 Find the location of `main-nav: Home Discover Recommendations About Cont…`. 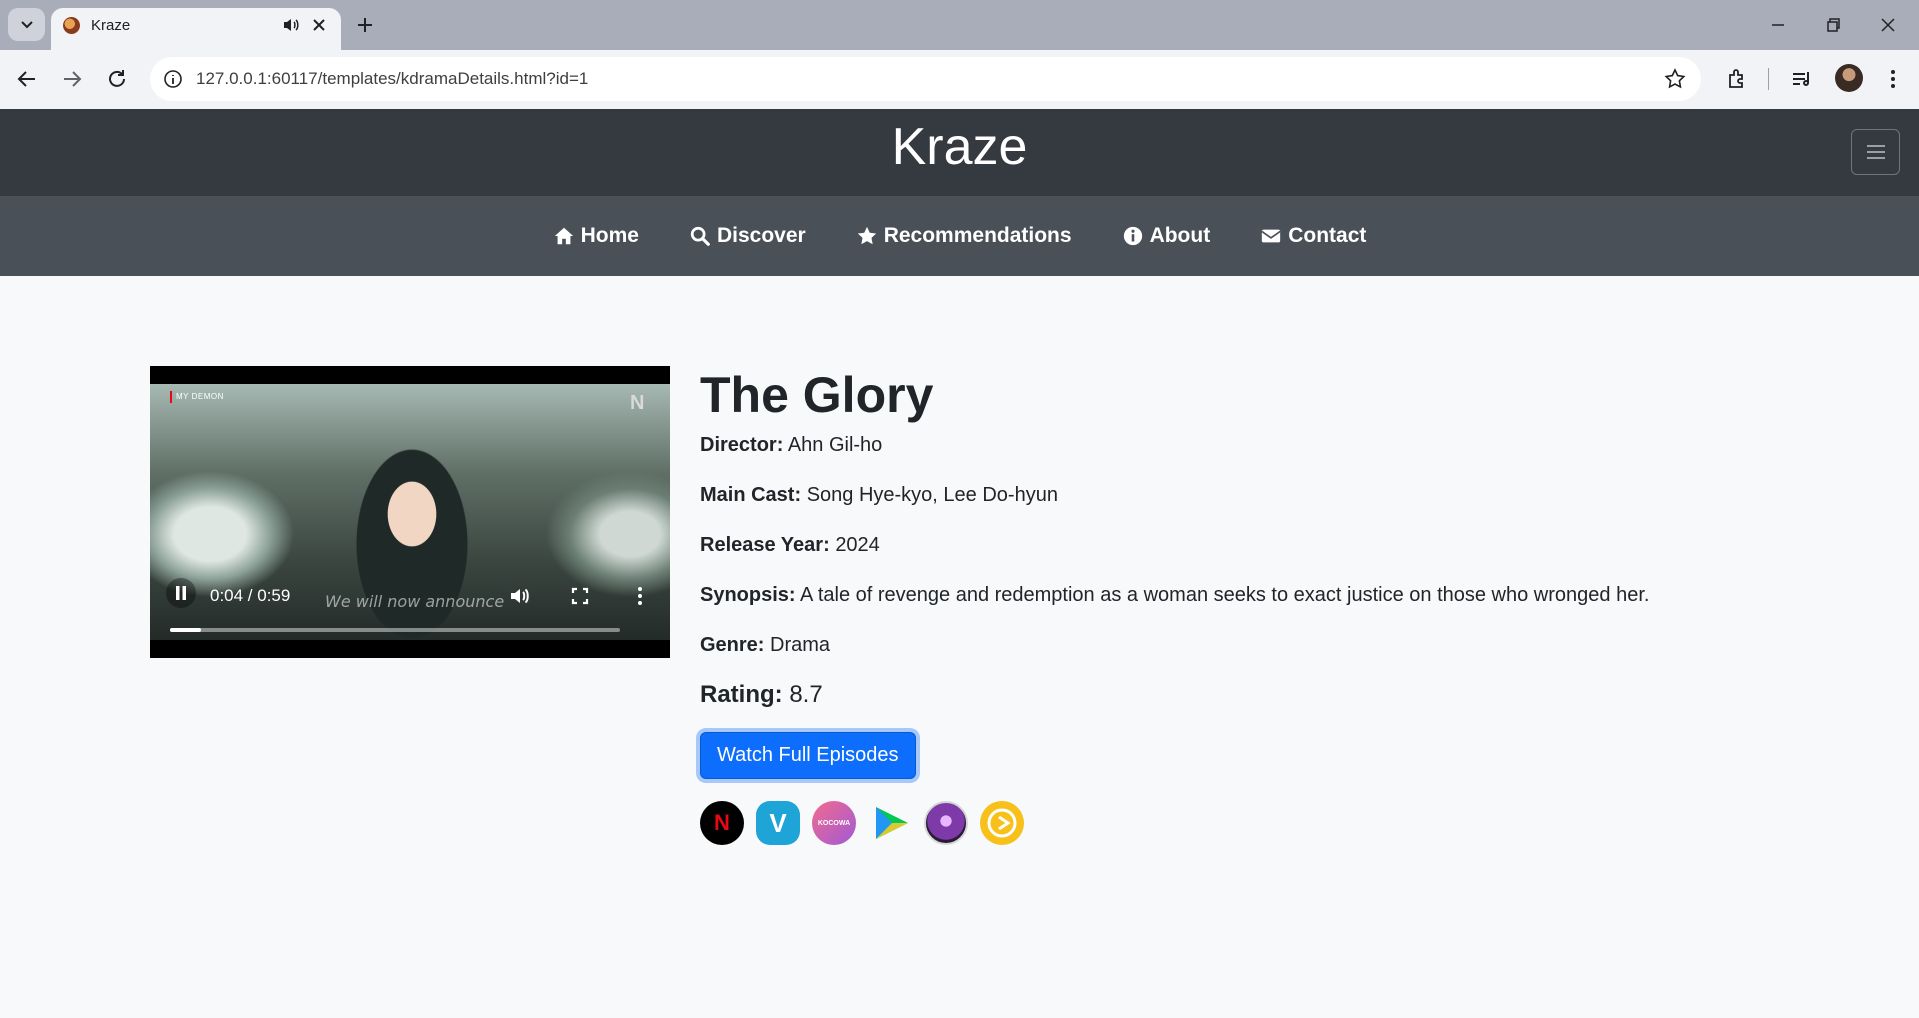

main-nav: Home Discover Recommendations About Cont… is located at coordinates (959, 236).